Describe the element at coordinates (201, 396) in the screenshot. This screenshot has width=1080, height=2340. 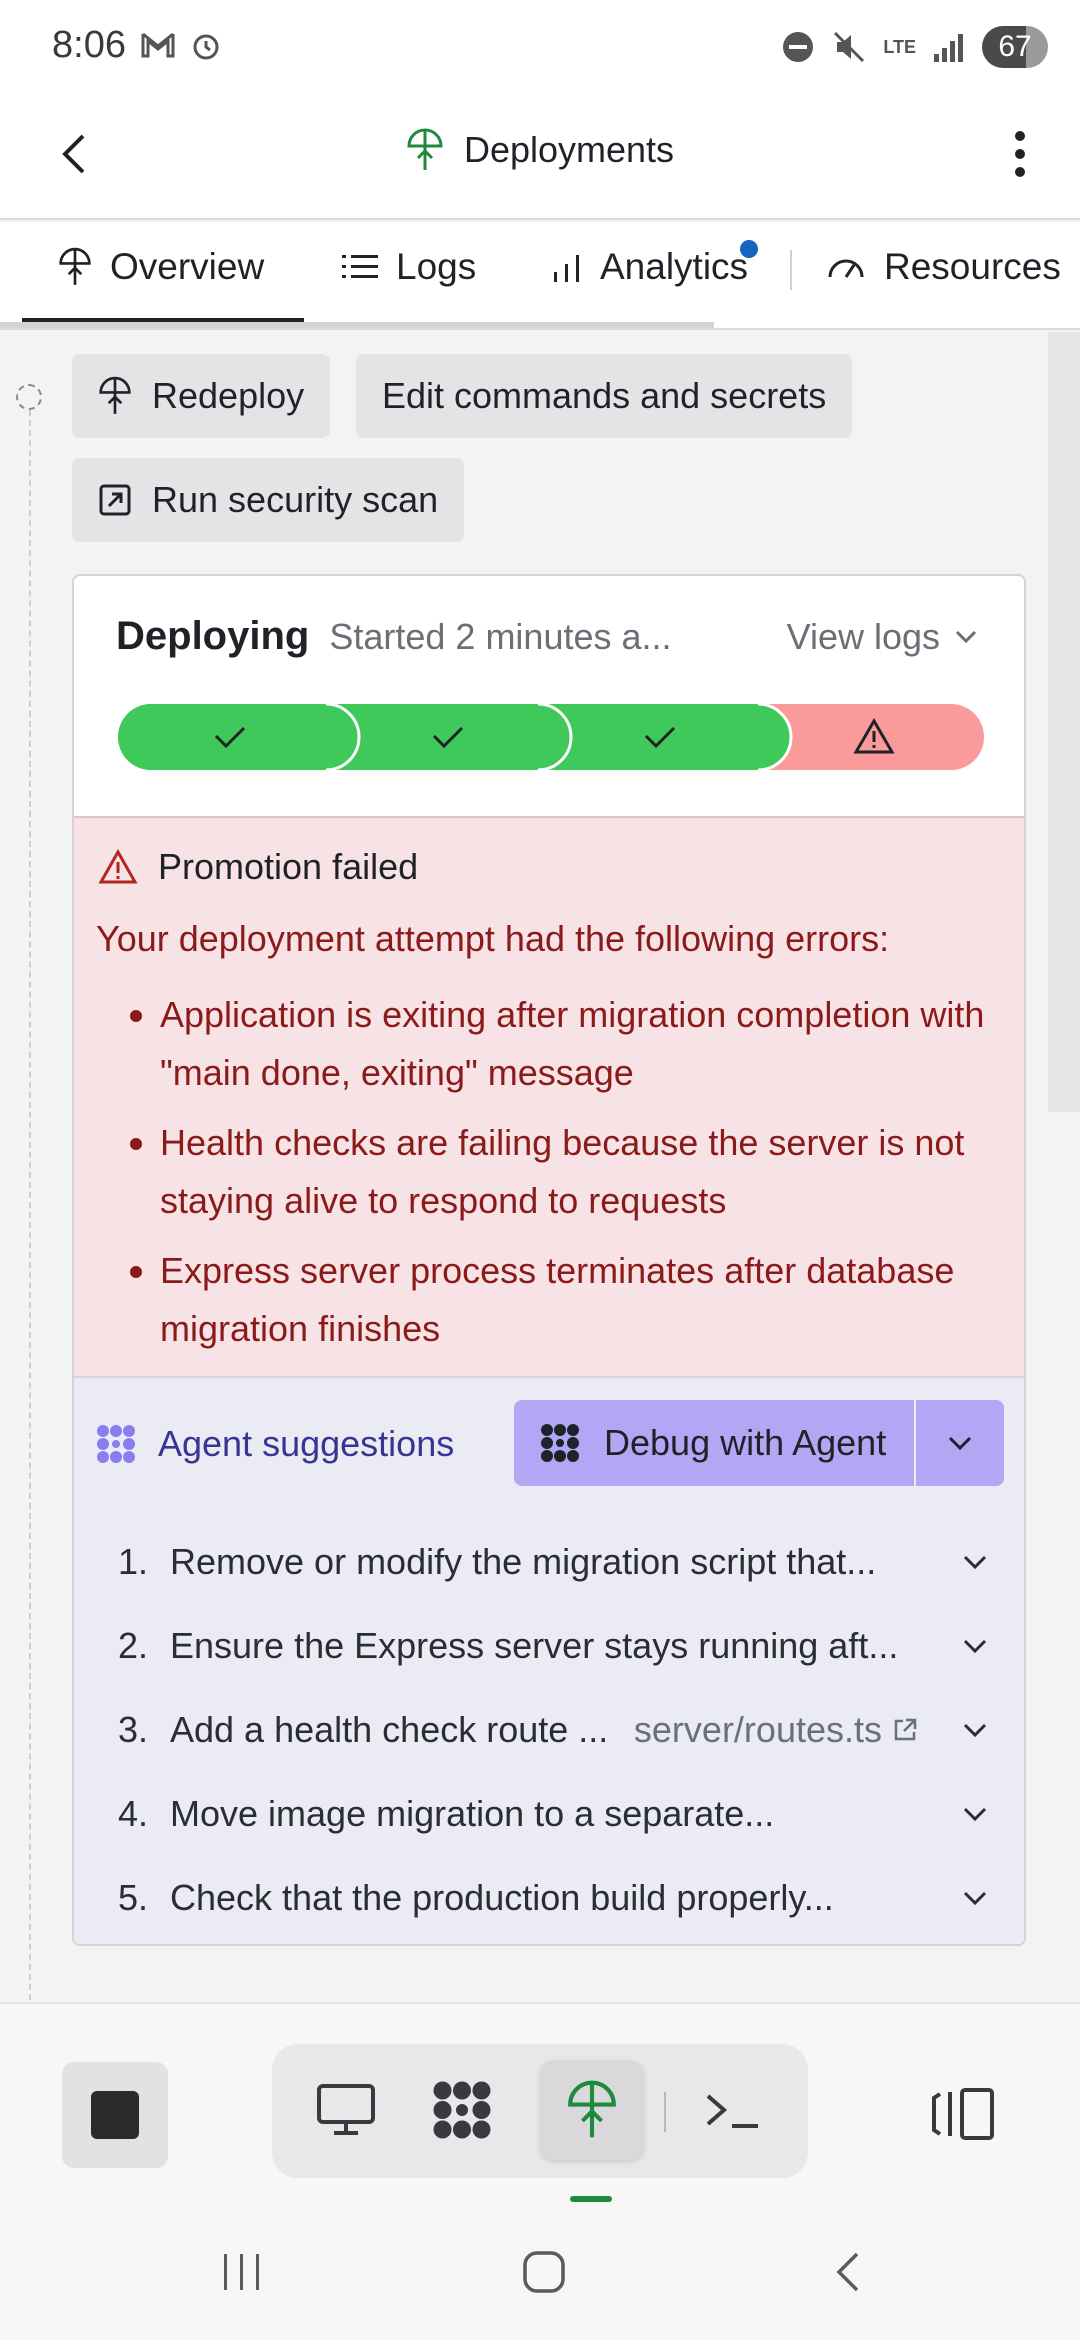
I see `redeploy-button: Redeploy` at that location.